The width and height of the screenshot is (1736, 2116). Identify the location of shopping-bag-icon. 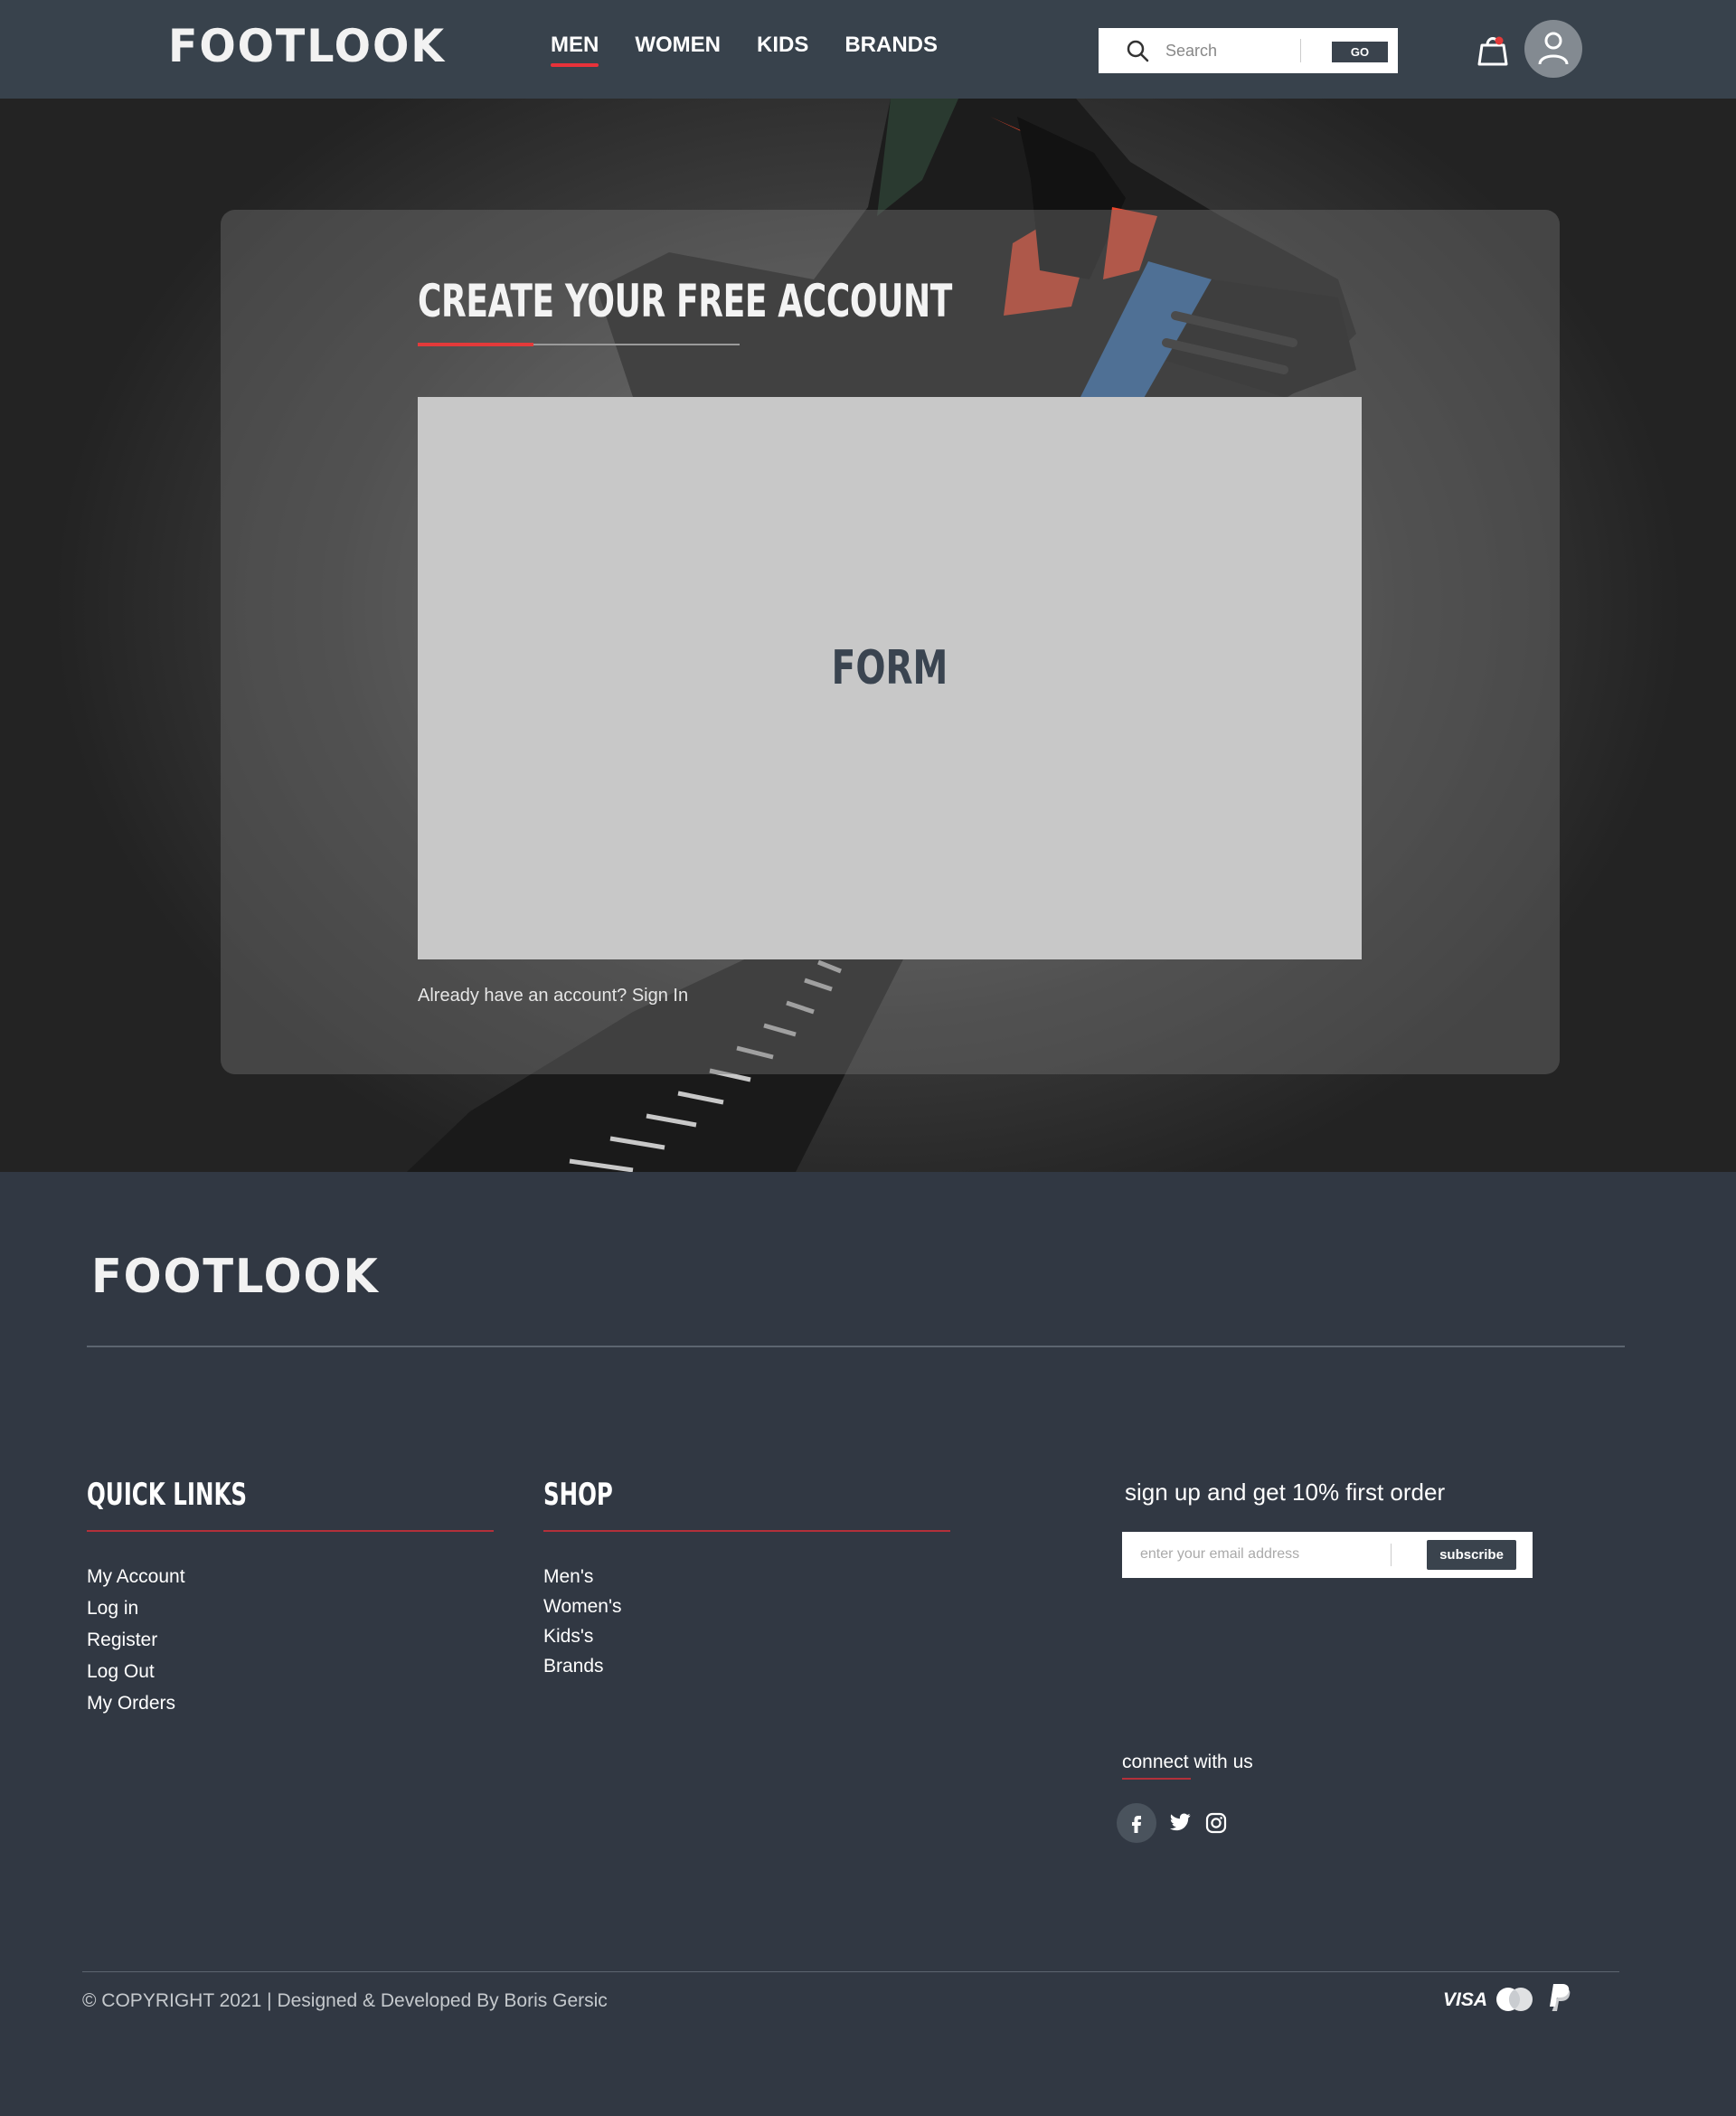
(1493, 50).